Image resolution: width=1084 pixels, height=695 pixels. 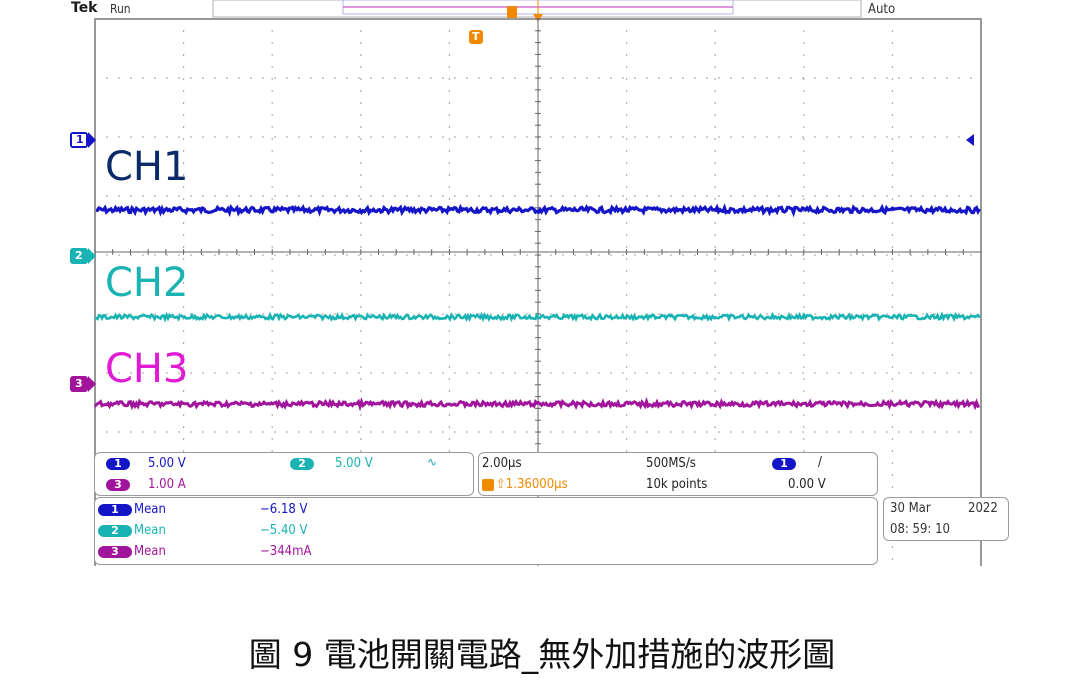 What do you see at coordinates (512, 12) in the screenshot?
I see `trigger-position-marker` at bounding box center [512, 12].